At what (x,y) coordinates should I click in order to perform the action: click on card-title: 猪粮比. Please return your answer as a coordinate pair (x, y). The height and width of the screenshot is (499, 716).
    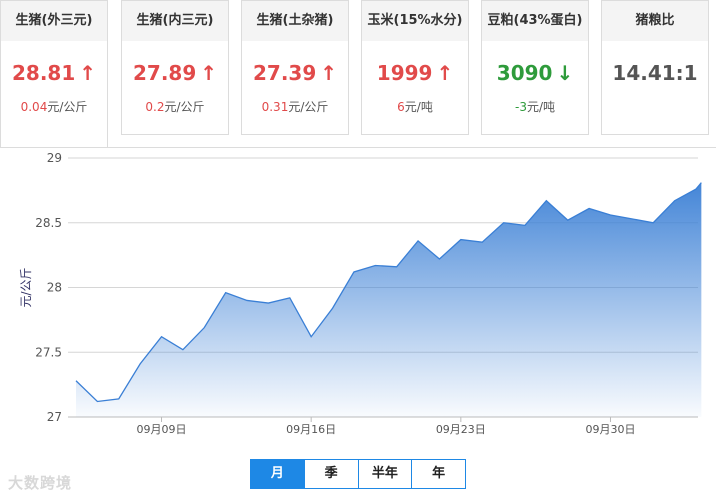
    Looking at the image, I should click on (655, 21).